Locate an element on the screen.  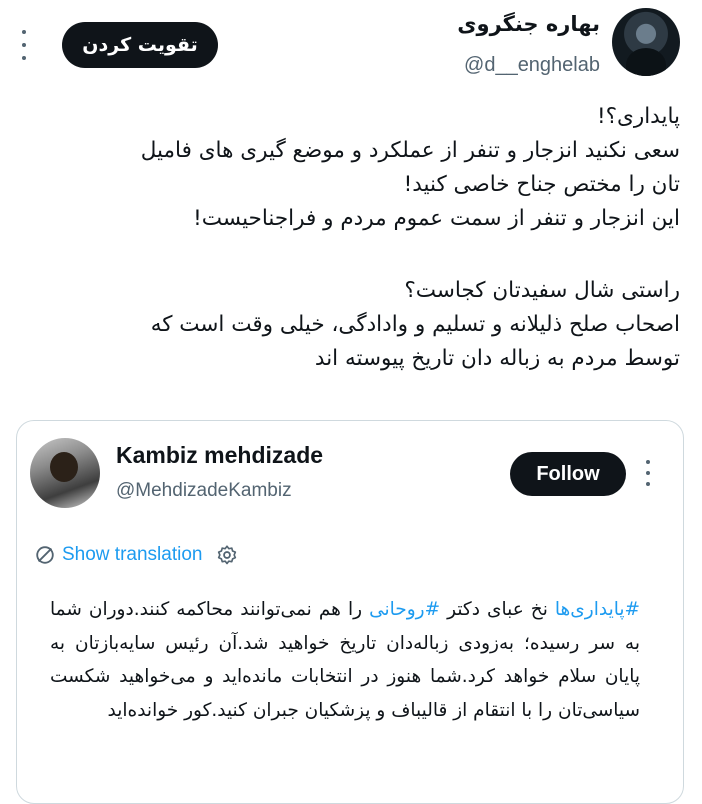
quote-text: نخ عبای دکتر is located at coordinates (497, 609).